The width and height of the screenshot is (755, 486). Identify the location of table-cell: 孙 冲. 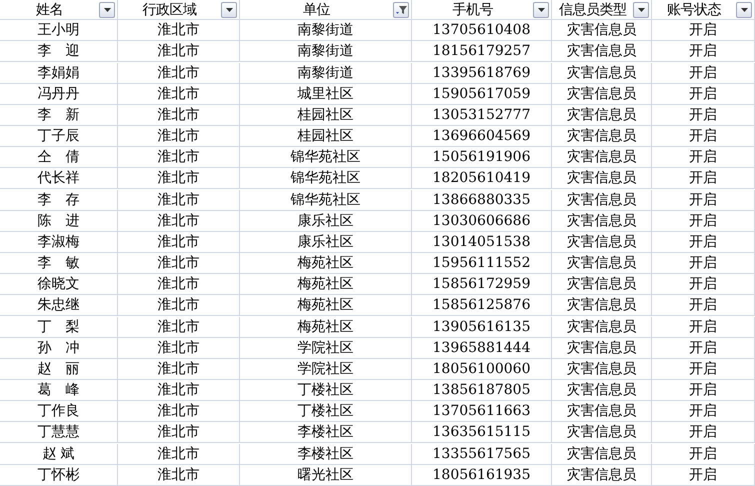
(59, 348).